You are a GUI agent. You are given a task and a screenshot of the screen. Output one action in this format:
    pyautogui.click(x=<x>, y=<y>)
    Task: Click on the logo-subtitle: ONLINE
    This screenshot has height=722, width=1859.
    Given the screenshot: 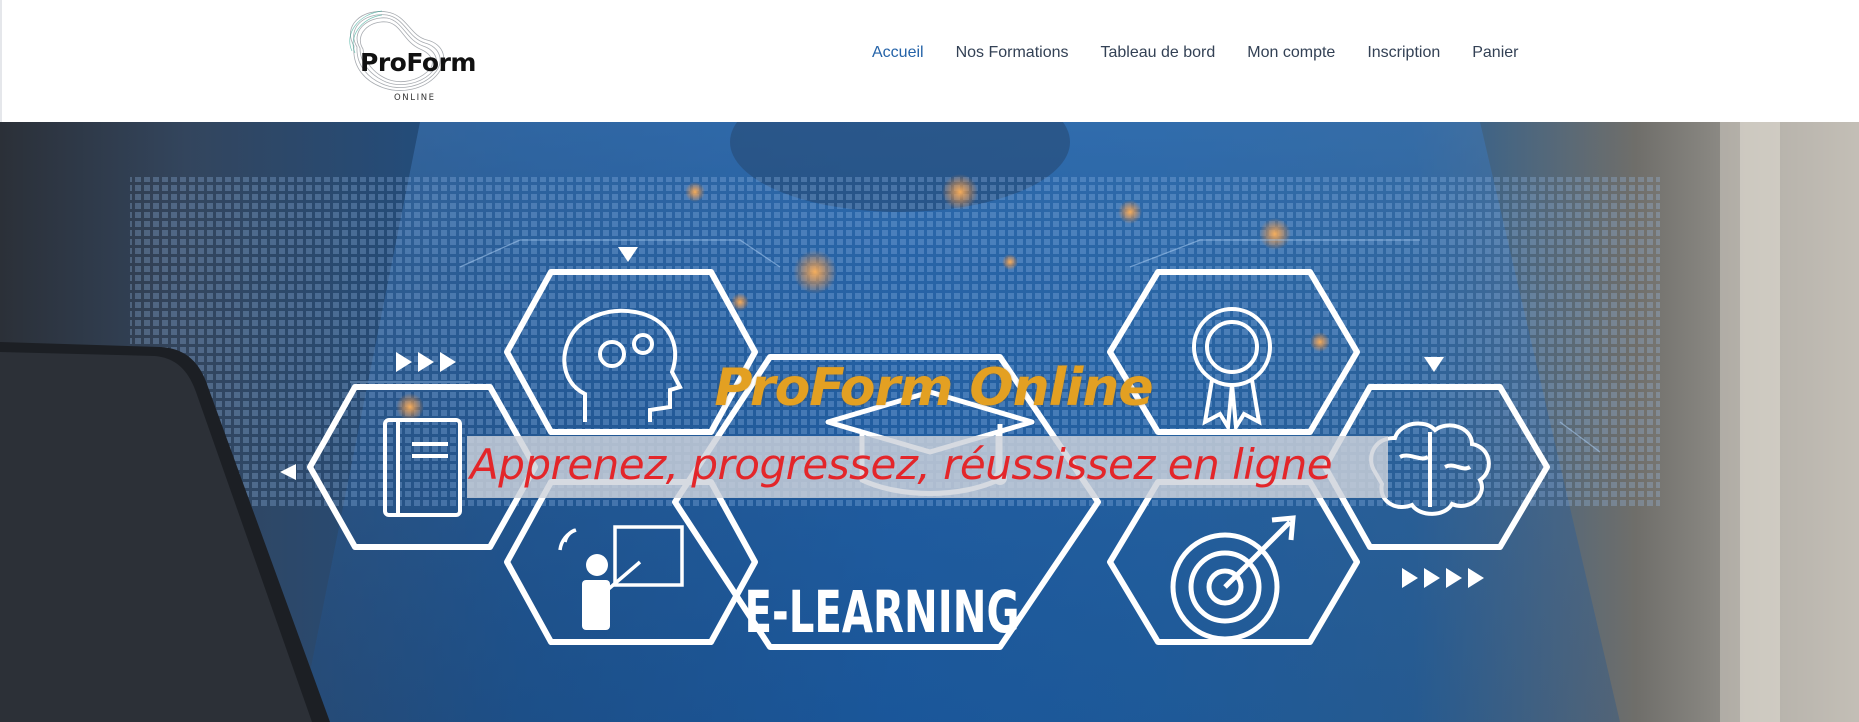 What is the action you would take?
    pyautogui.click(x=415, y=98)
    